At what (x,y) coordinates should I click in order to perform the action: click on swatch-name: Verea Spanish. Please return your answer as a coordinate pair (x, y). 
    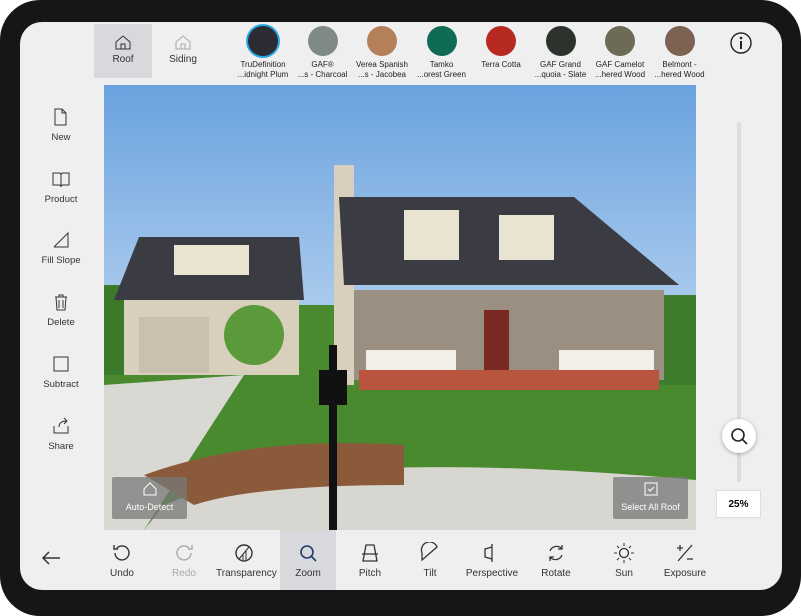
    Looking at the image, I should click on (382, 64).